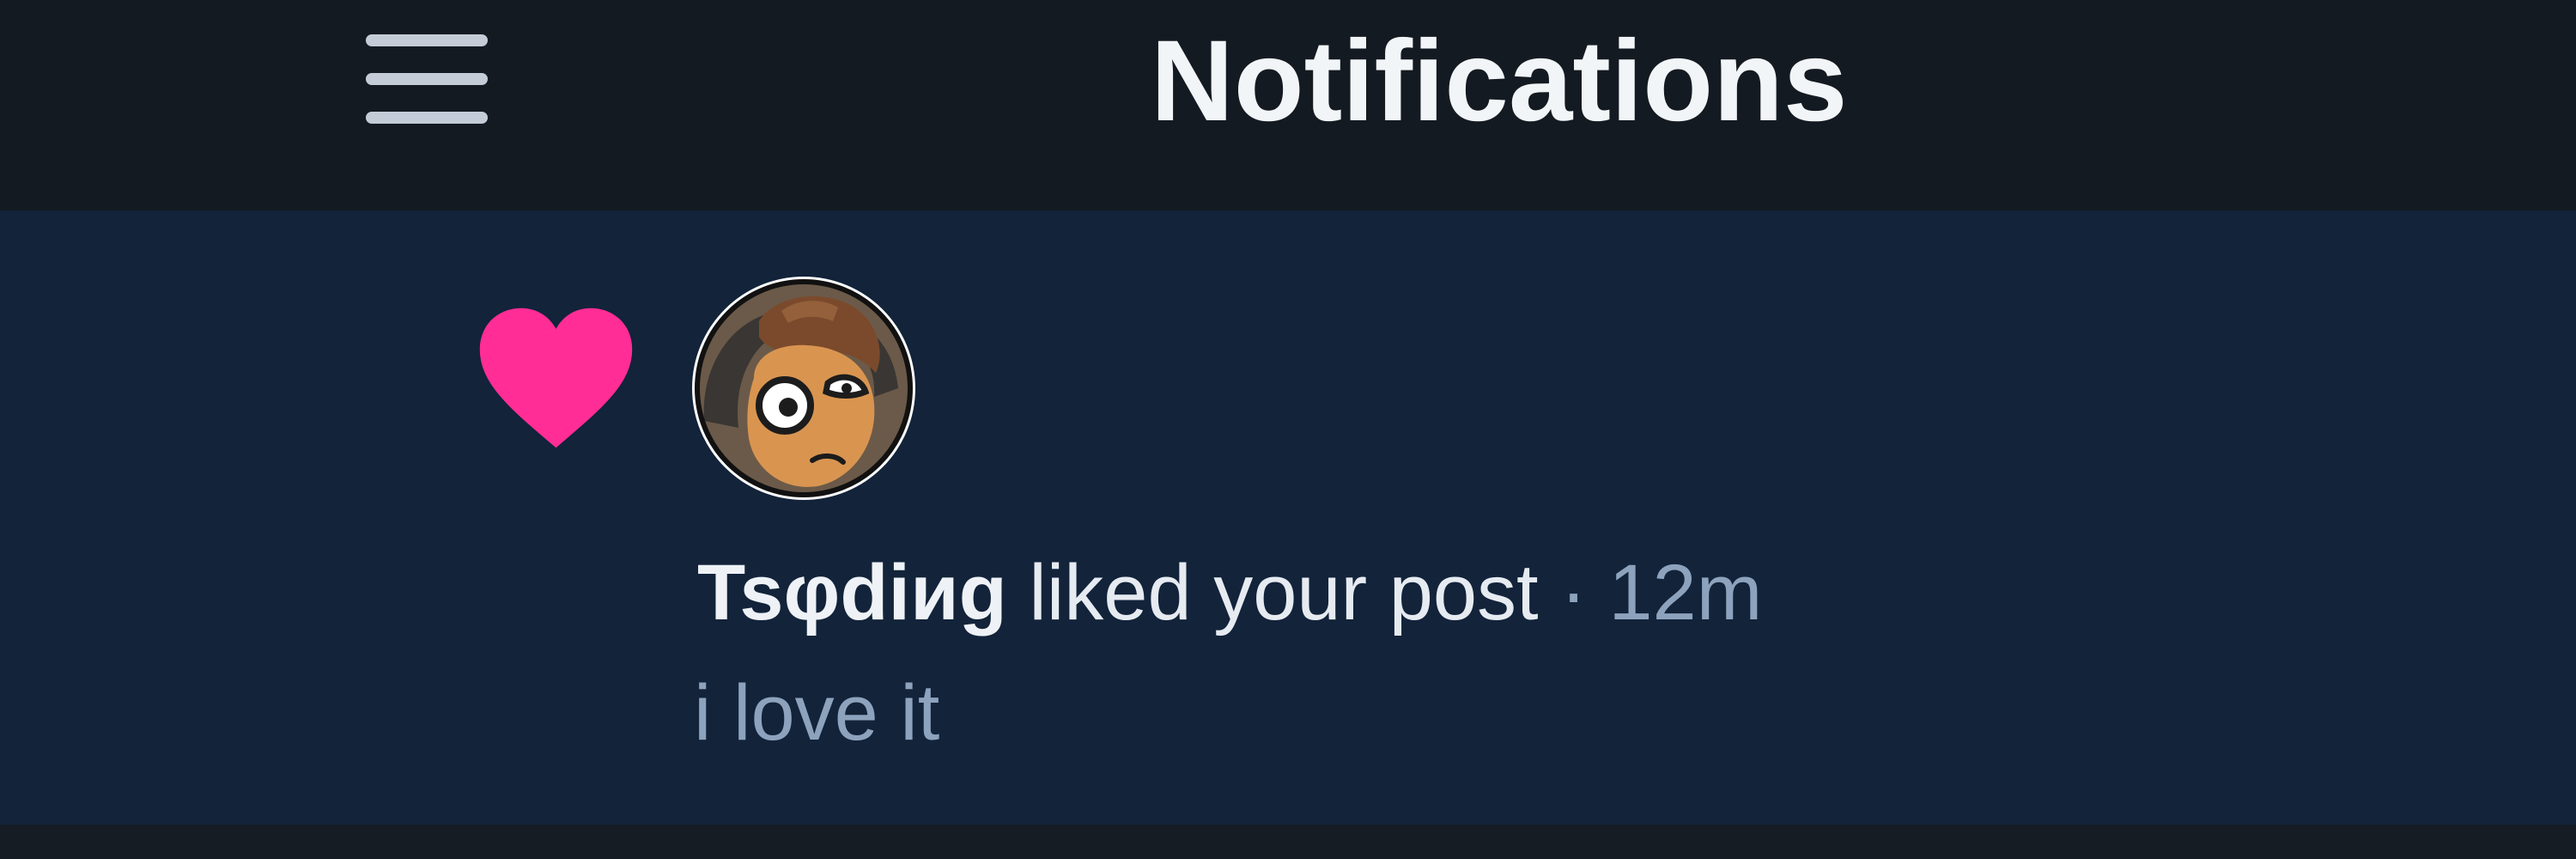 The width and height of the screenshot is (2576, 859). I want to click on avatar-illustration, so click(804, 388).